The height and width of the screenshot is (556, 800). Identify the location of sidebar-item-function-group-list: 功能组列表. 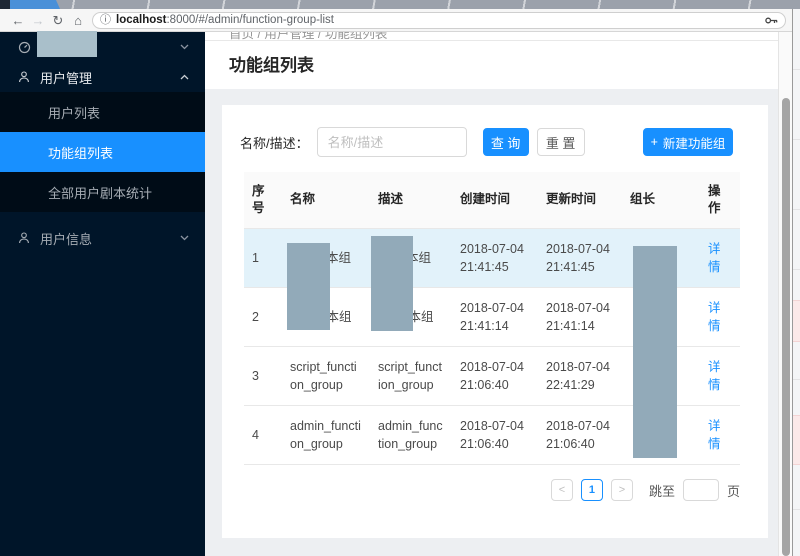
(102, 152).